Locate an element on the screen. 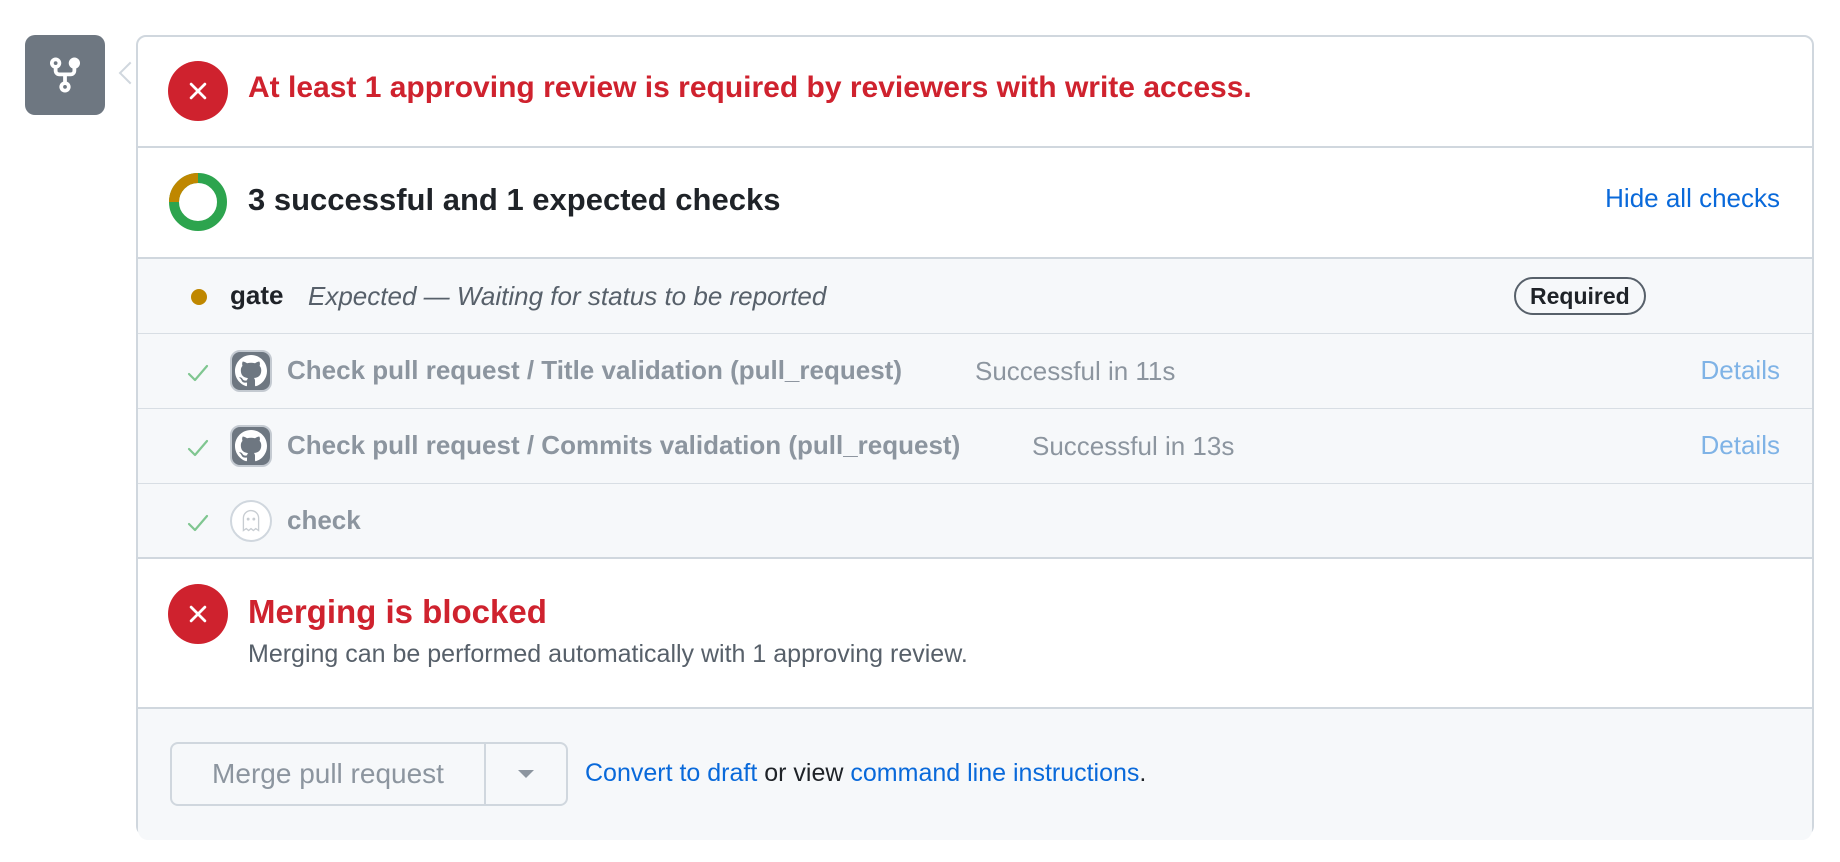 This screenshot has height=862, width=1840. check-row-check: check is located at coordinates (975, 521).